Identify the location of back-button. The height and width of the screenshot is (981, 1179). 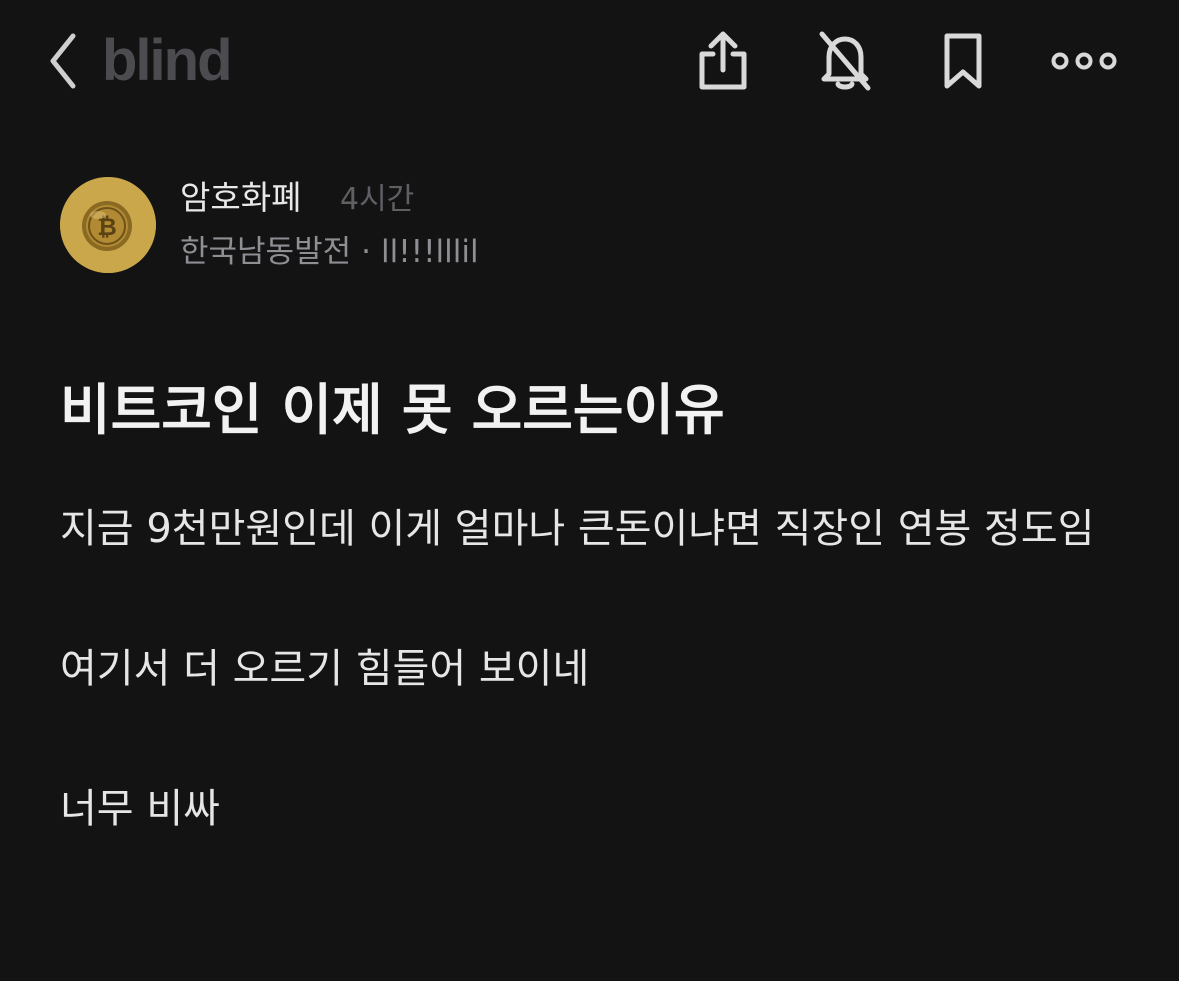
(63, 61).